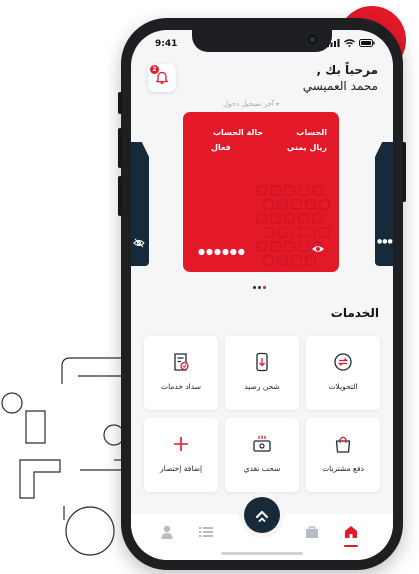 This screenshot has width=419, height=574. Describe the element at coordinates (343, 386) in the screenshot. I see `service-label: التحويلات` at that location.